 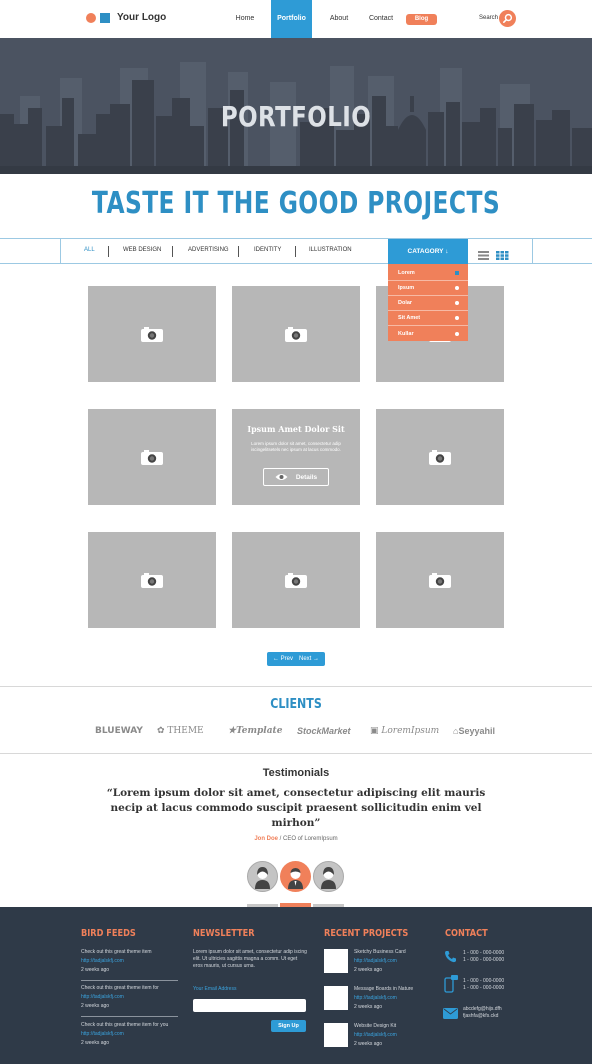 I want to click on avatar-active, so click(x=295, y=876).